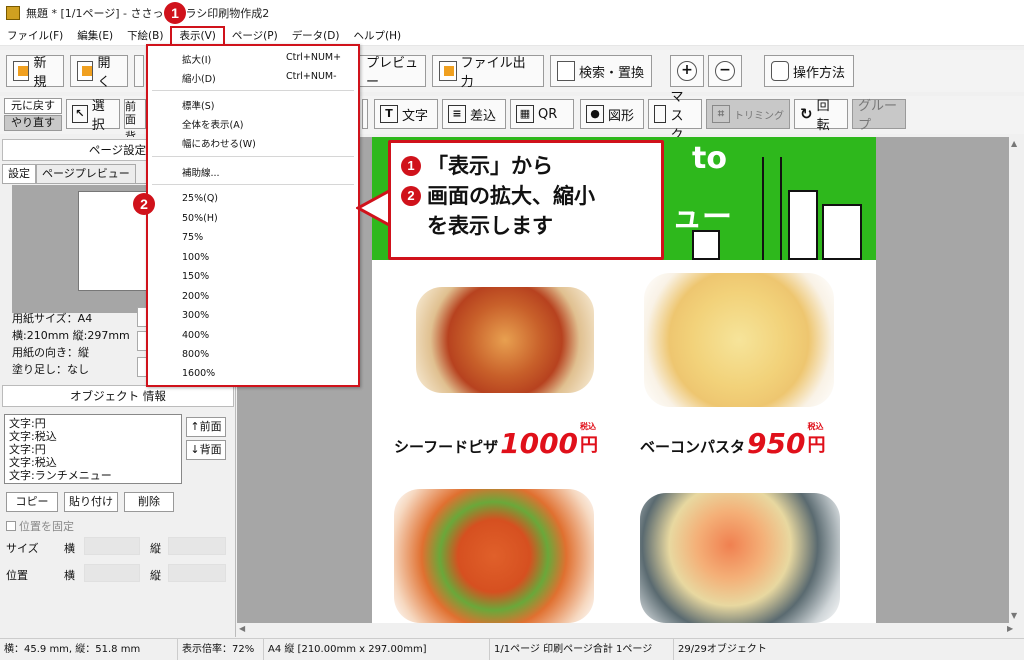 The image size is (1024, 660). Describe the element at coordinates (675, 116) in the screenshot. I see `mask-tool-button: マスク` at that location.